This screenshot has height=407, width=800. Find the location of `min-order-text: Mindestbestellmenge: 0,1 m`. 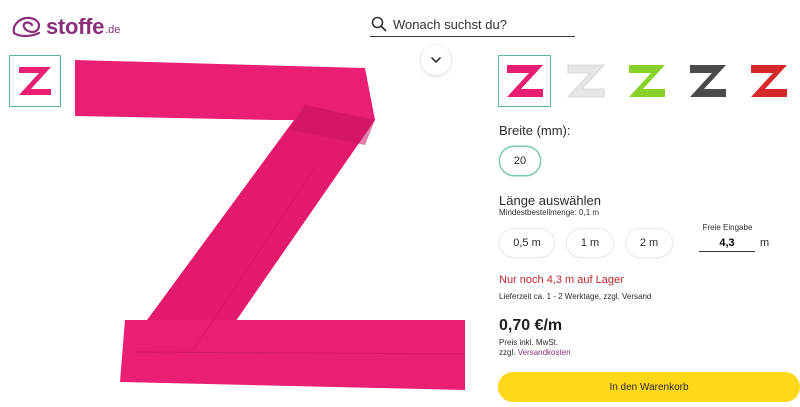

min-order-text: Mindestbestellmenge: 0,1 m is located at coordinates (549, 212).